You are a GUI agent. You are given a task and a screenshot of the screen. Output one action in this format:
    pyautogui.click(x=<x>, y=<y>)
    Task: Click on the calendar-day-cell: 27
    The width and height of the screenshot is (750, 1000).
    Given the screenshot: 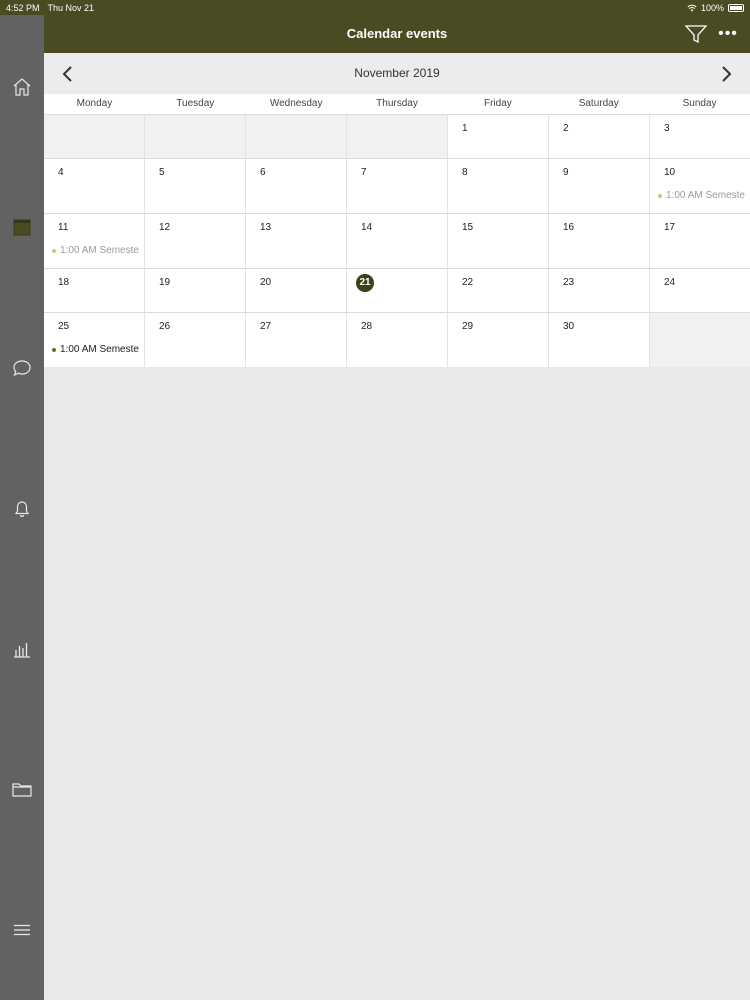 What is the action you would take?
    pyautogui.click(x=296, y=340)
    